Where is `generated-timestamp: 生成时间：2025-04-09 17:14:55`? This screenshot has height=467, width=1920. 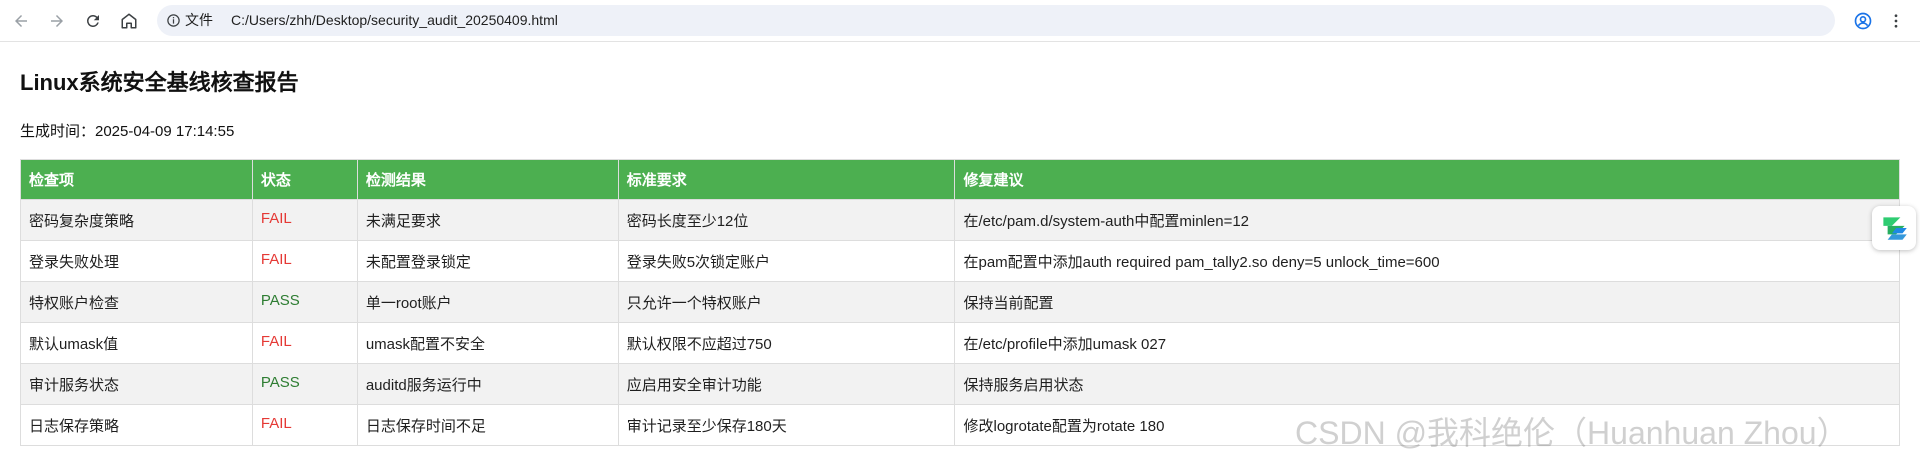
generated-timestamp: 生成时间：2025-04-09 17:14:55 is located at coordinates (127, 131).